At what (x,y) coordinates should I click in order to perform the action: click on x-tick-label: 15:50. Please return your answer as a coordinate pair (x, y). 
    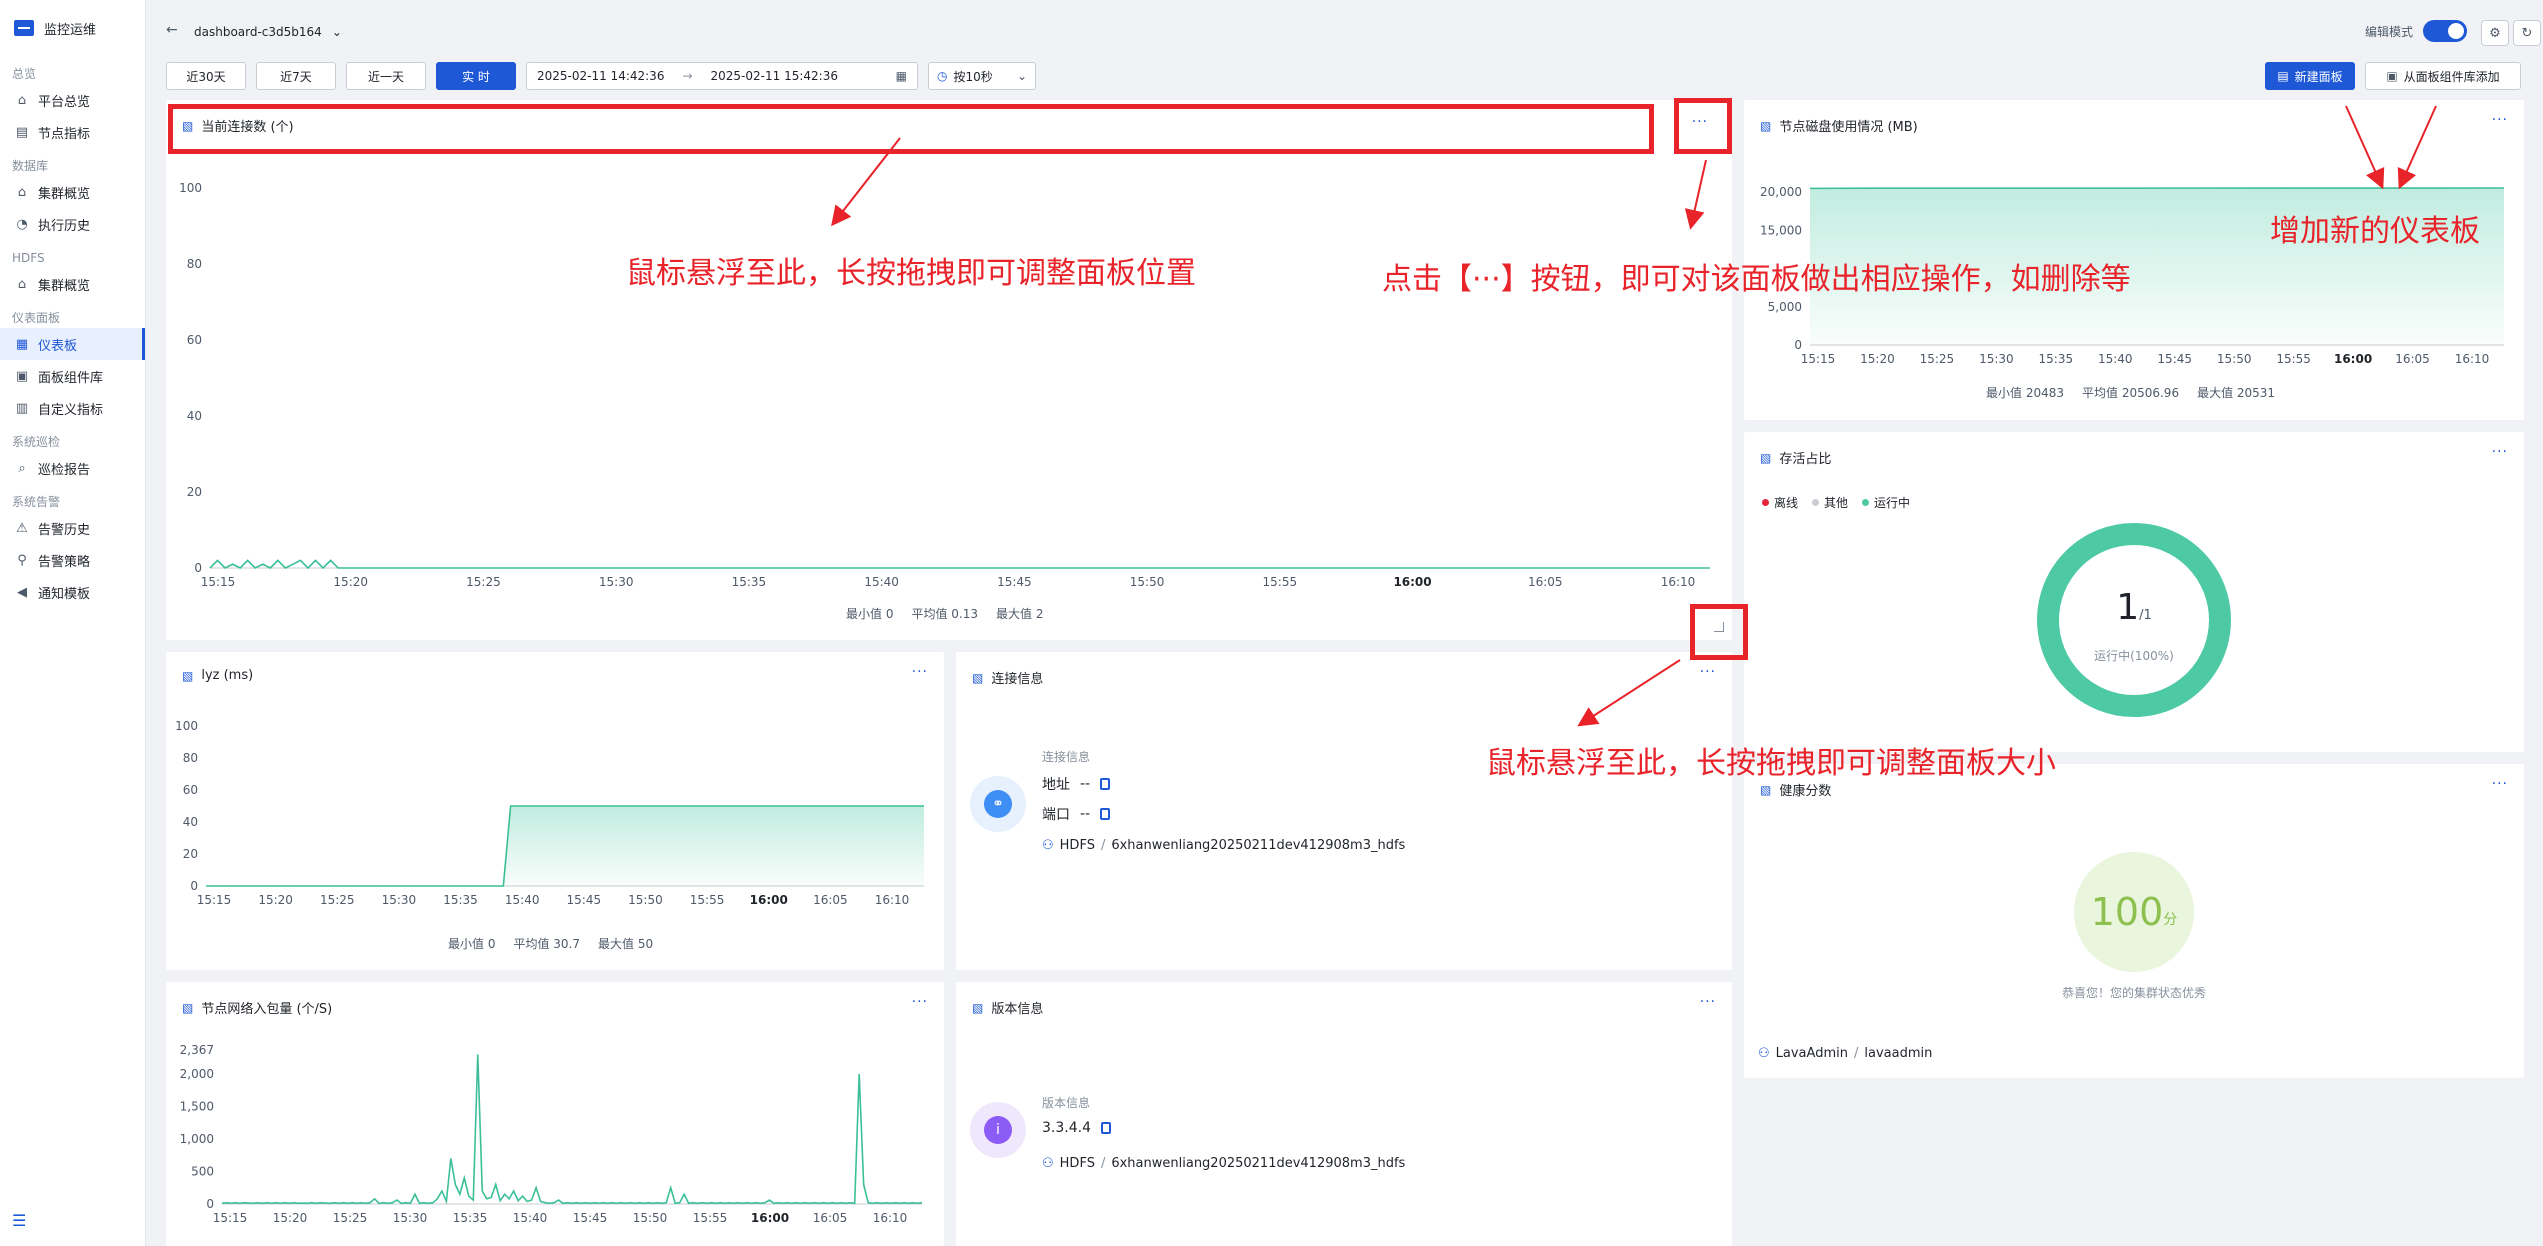
    Looking at the image, I should click on (2234, 359).